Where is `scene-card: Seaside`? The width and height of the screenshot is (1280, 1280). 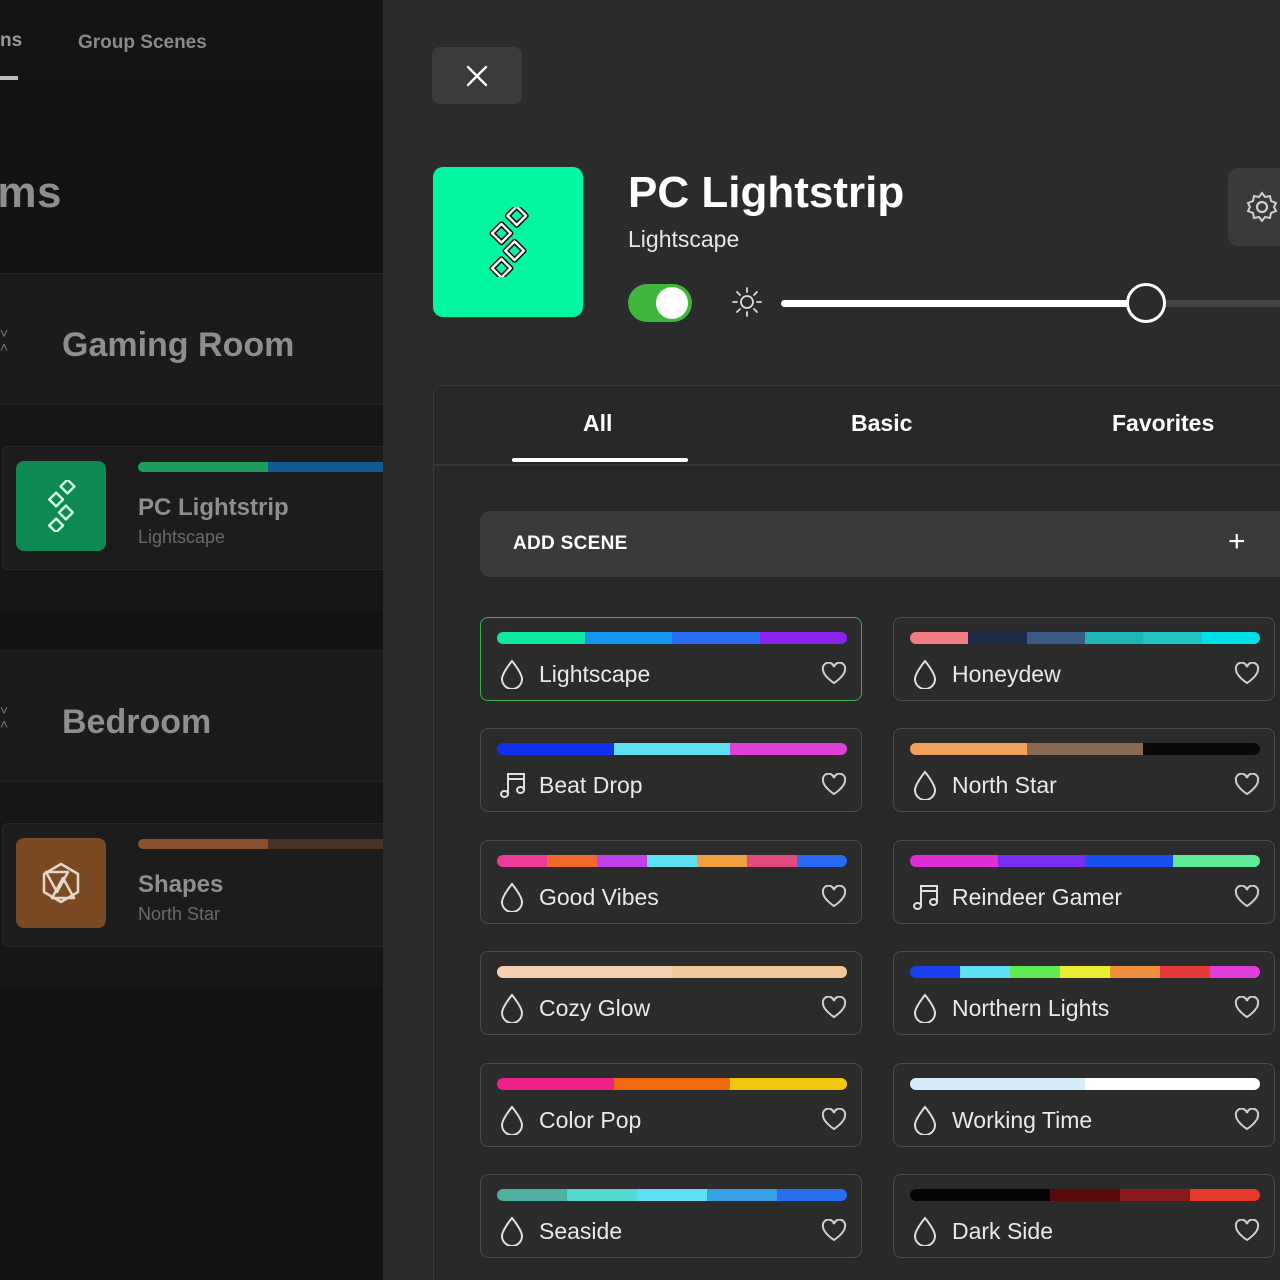 scene-card: Seaside is located at coordinates (671, 1216).